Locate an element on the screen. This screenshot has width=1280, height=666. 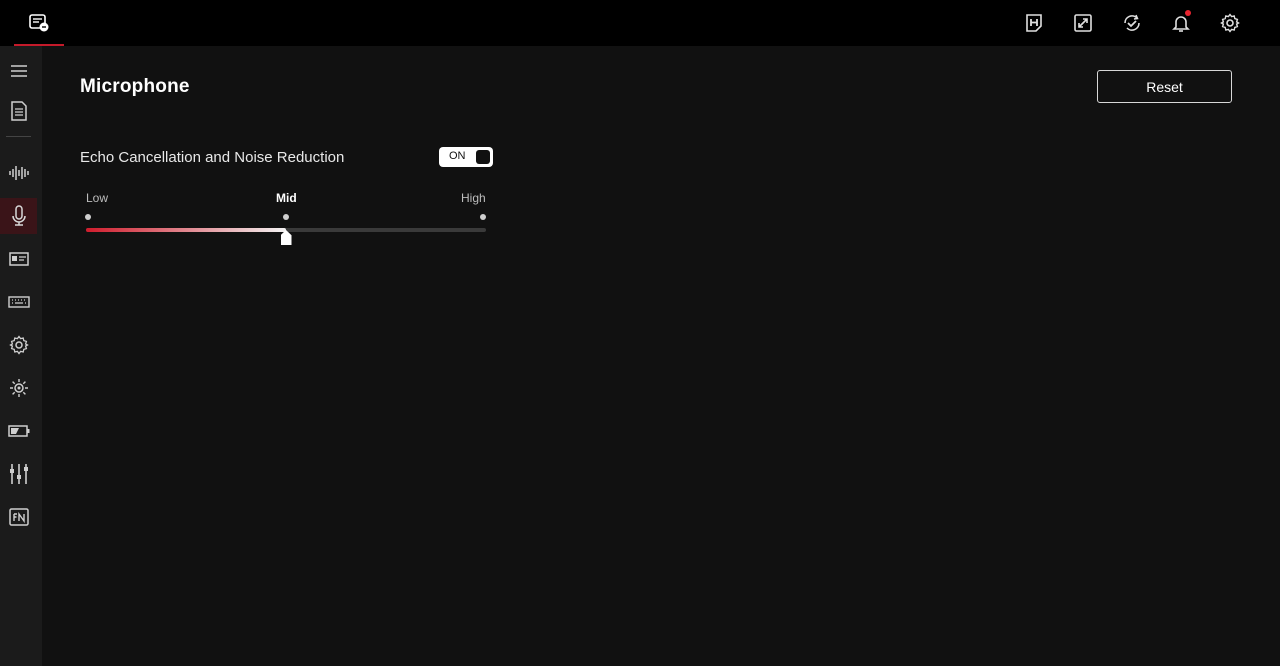
gear-icon is located at coordinates (18, 345).